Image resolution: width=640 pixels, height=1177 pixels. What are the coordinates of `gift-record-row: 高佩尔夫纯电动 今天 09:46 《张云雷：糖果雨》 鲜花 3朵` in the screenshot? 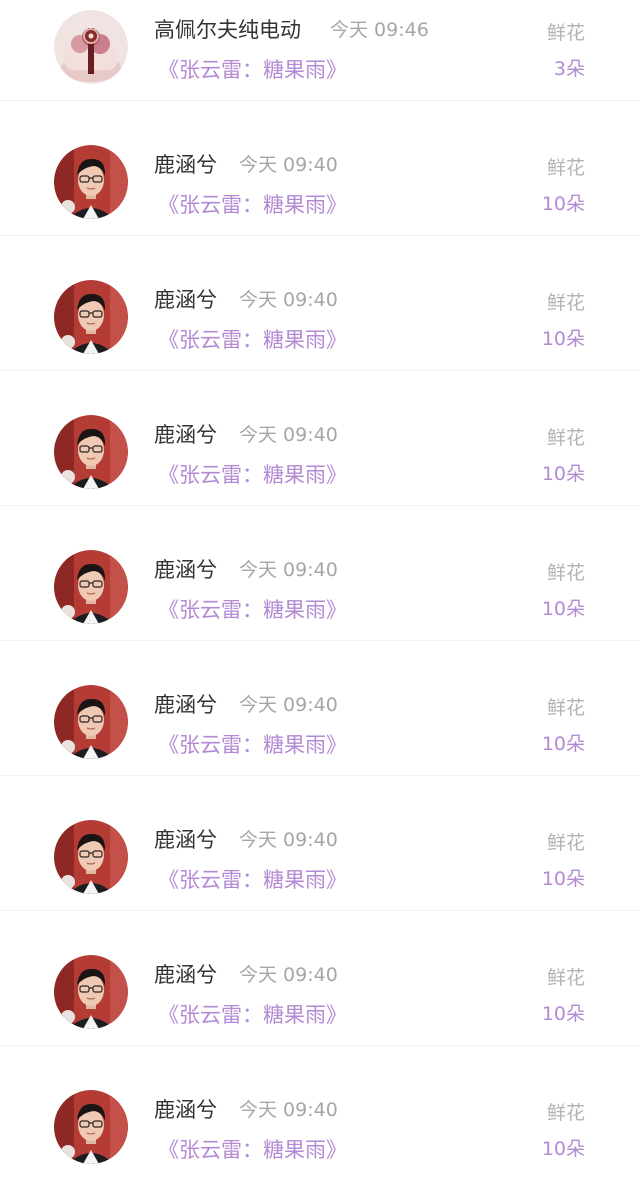 It's located at (320, 50).